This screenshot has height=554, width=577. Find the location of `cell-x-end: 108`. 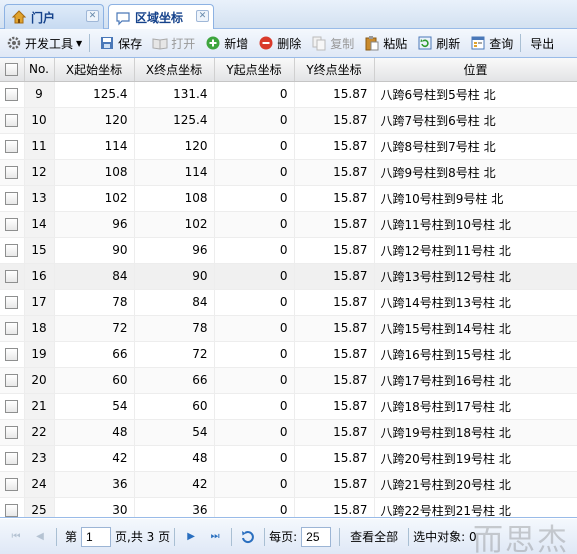

cell-x-end: 108 is located at coordinates (174, 198).